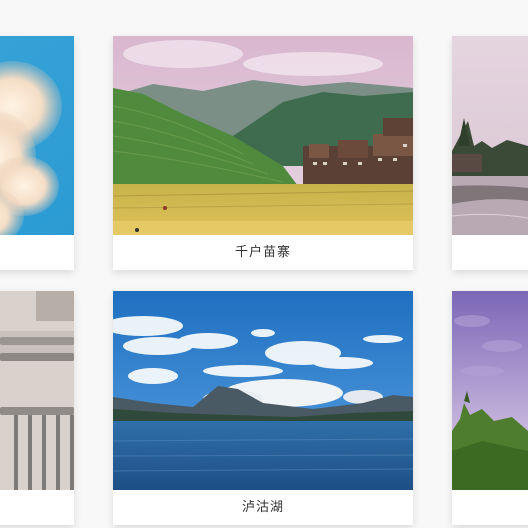 The width and height of the screenshot is (528, 528). Describe the element at coordinates (37, 390) in the screenshot. I see `balcony-railing-image` at that location.